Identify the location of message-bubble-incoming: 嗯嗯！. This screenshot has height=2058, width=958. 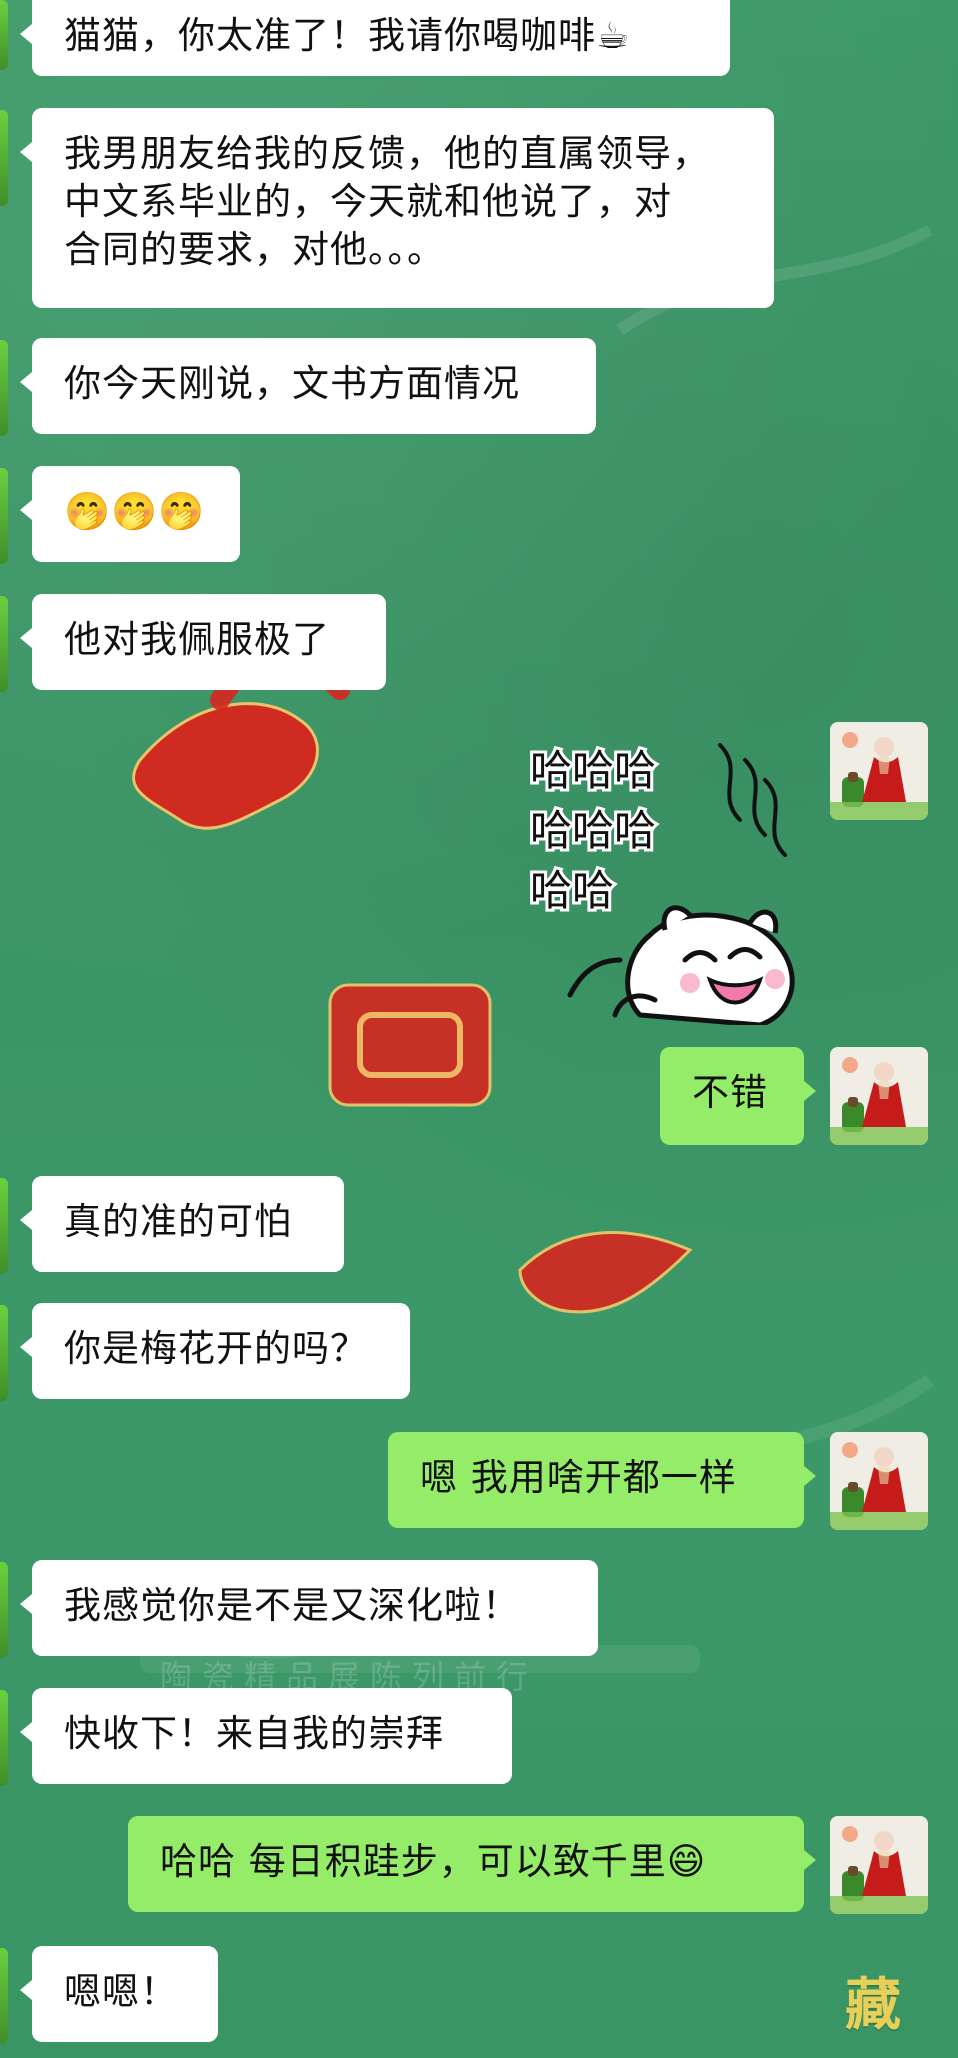
(119, 1994).